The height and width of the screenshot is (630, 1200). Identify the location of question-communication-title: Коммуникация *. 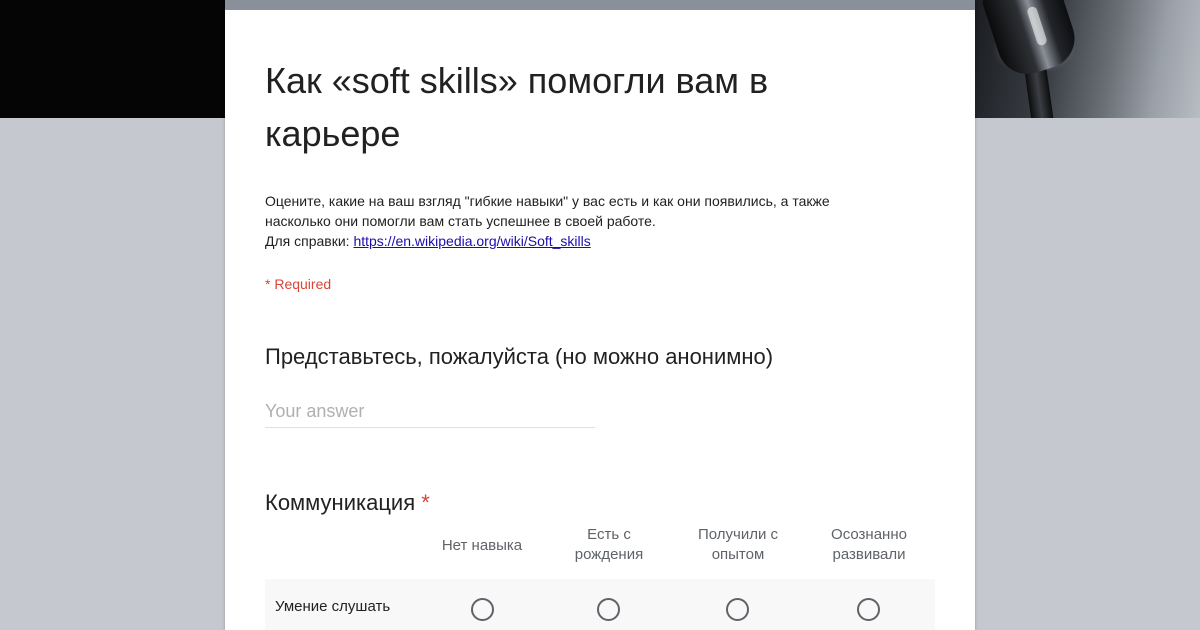
(347, 503).